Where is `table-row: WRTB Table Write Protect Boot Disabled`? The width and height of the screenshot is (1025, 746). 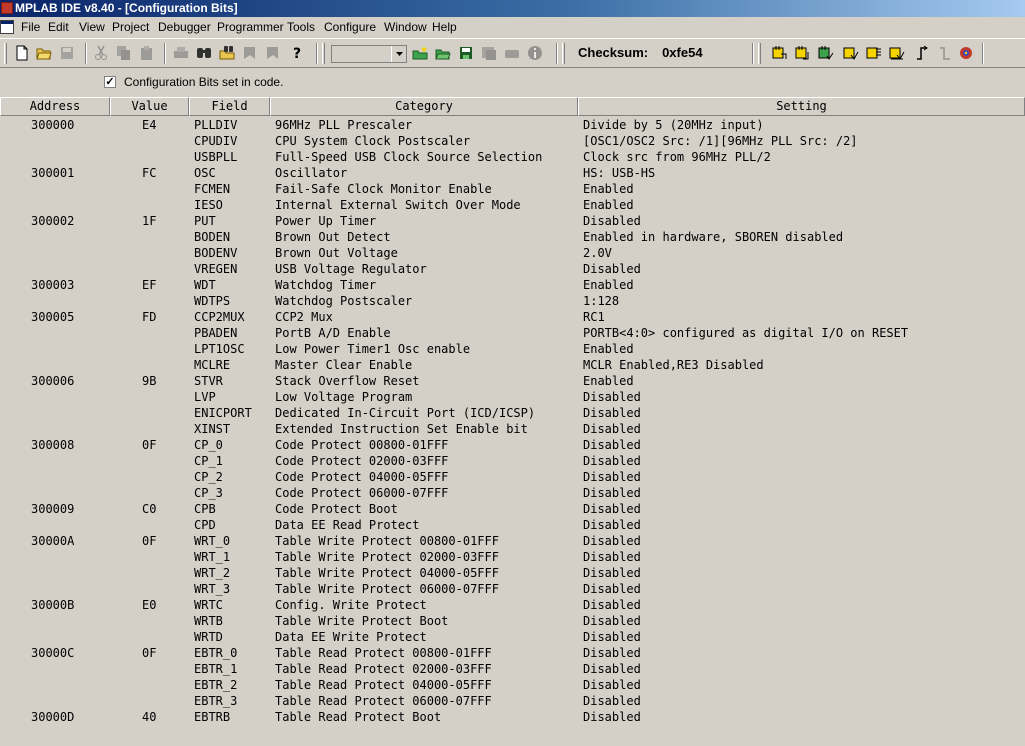 table-row: WRTB Table Write Protect Boot Disabled is located at coordinates (512, 621).